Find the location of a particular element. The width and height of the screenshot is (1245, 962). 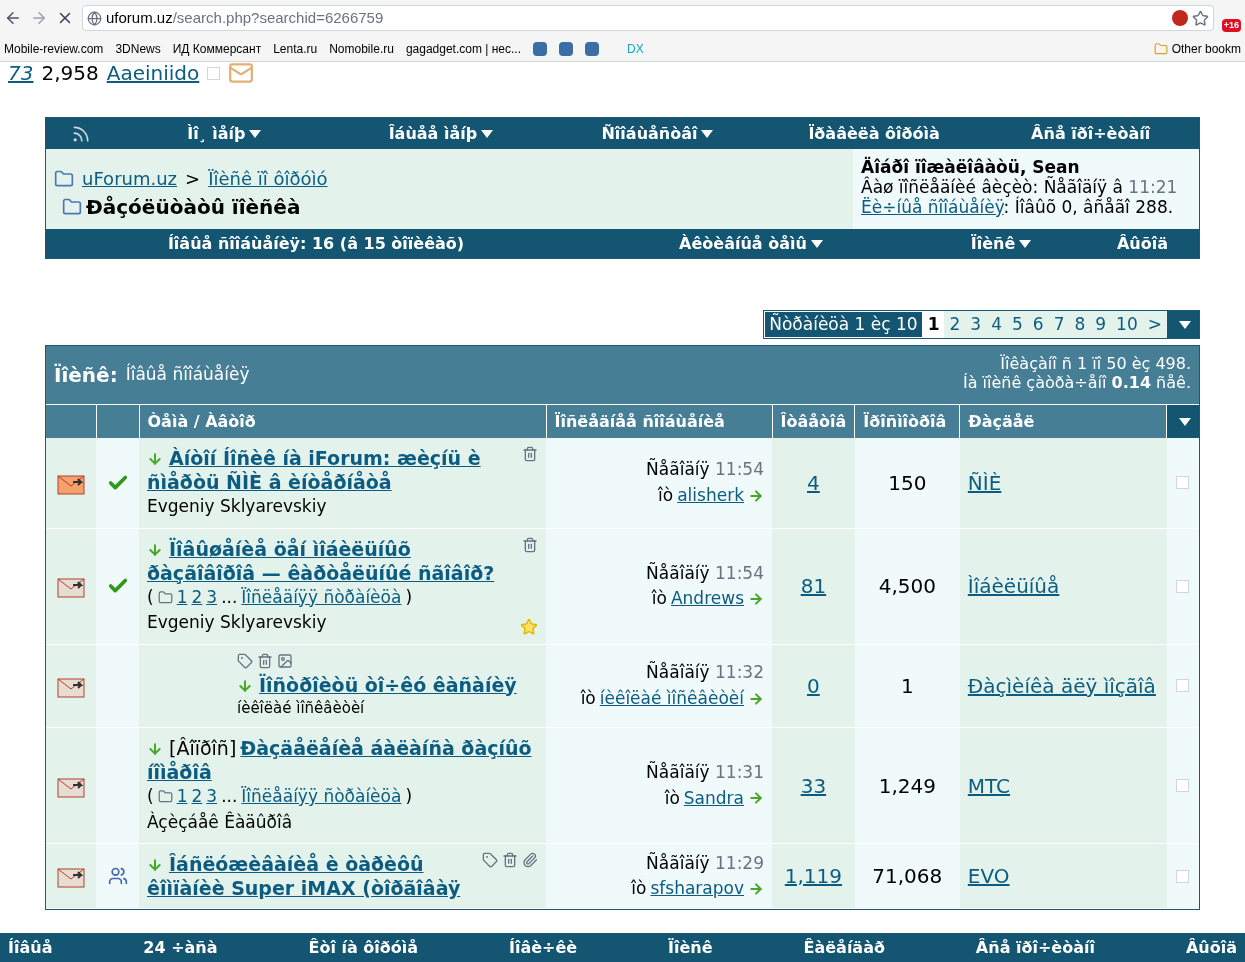

bookmark: Nomobile.ru is located at coordinates (361, 48).